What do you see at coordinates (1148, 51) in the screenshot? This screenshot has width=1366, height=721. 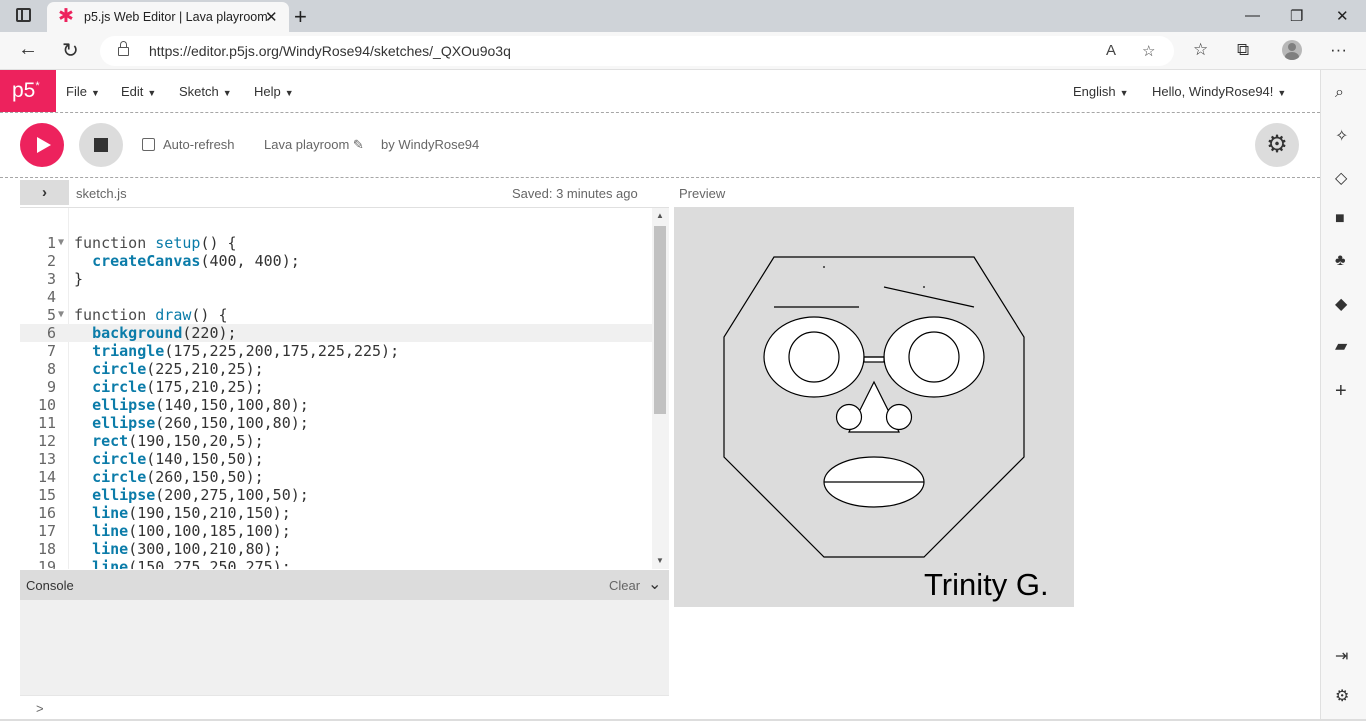 I see `add-favorite-icon: ☆` at bounding box center [1148, 51].